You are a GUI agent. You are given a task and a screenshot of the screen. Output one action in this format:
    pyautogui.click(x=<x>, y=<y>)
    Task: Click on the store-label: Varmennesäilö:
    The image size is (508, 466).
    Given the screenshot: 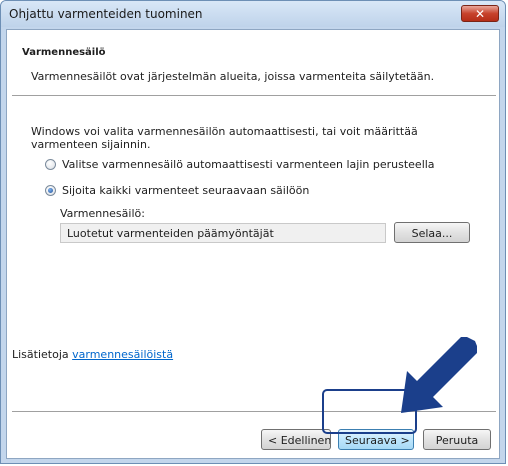 What is the action you would take?
    pyautogui.click(x=102, y=213)
    